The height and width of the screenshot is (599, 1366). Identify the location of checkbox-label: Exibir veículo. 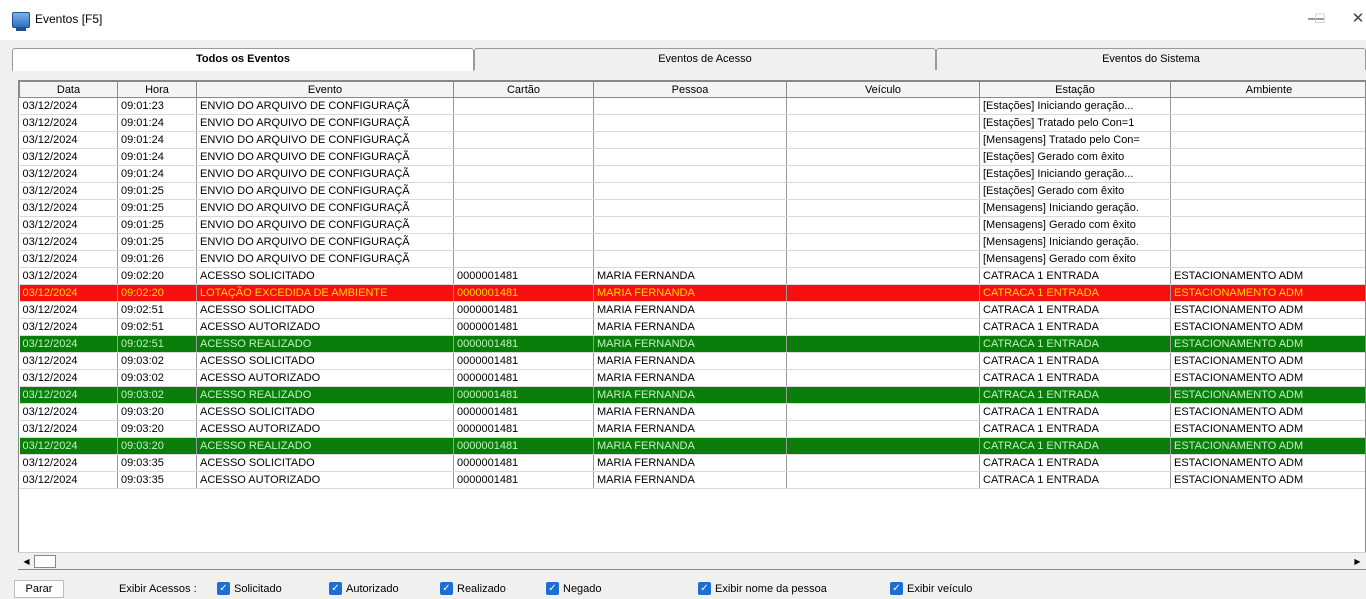
(940, 589).